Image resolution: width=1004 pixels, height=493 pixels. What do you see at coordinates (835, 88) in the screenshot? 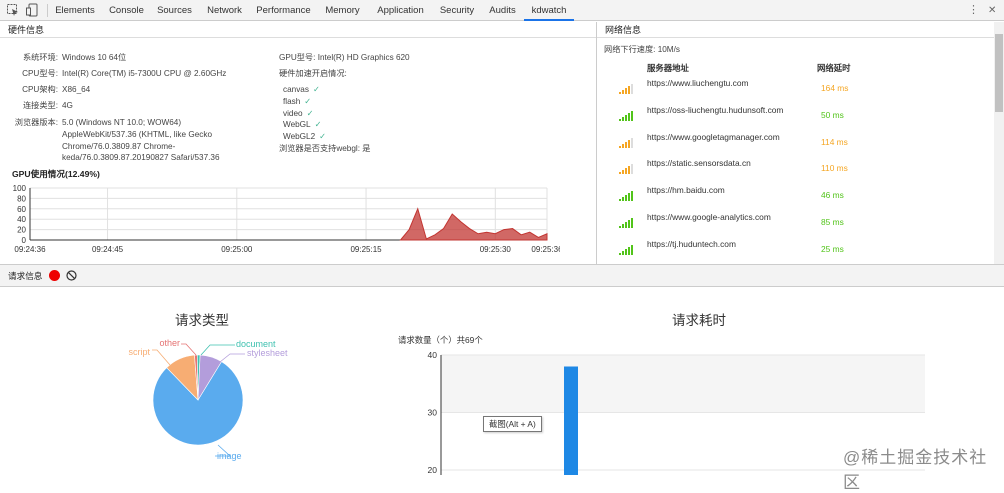
I see `latency-value: 164 ms` at bounding box center [835, 88].